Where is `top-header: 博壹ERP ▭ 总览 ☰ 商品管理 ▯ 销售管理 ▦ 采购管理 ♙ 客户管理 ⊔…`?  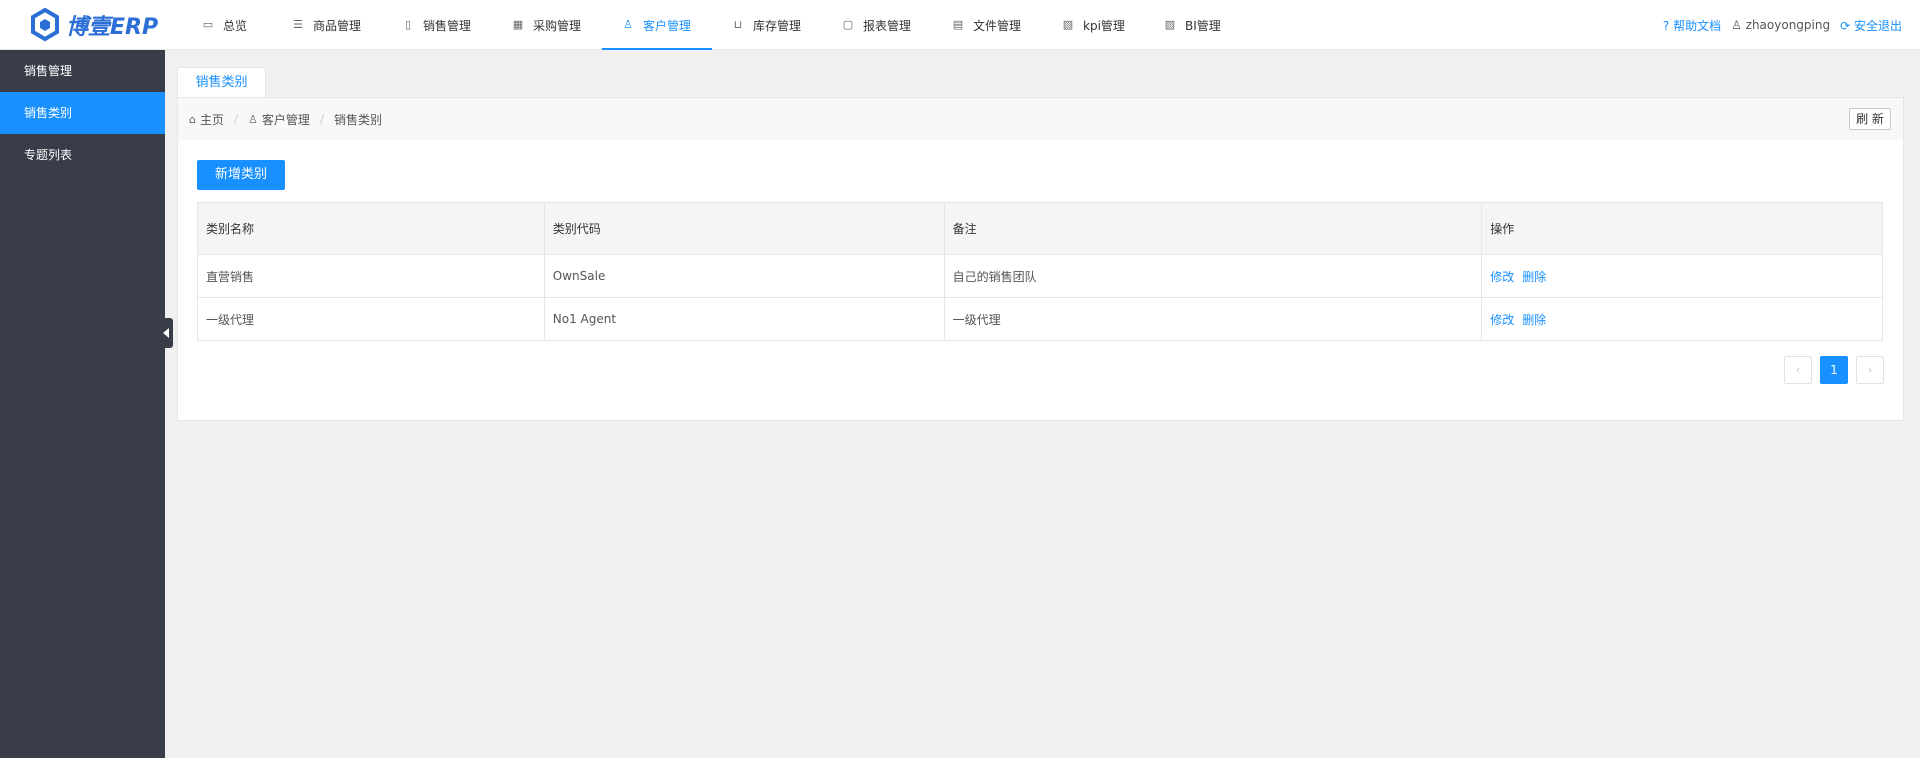
top-header: 博壹ERP ▭ 总览 ☰ 商品管理 ▯ 销售管理 ▦ 采购管理 ♙ 客户管理 ⊔… is located at coordinates (960, 25).